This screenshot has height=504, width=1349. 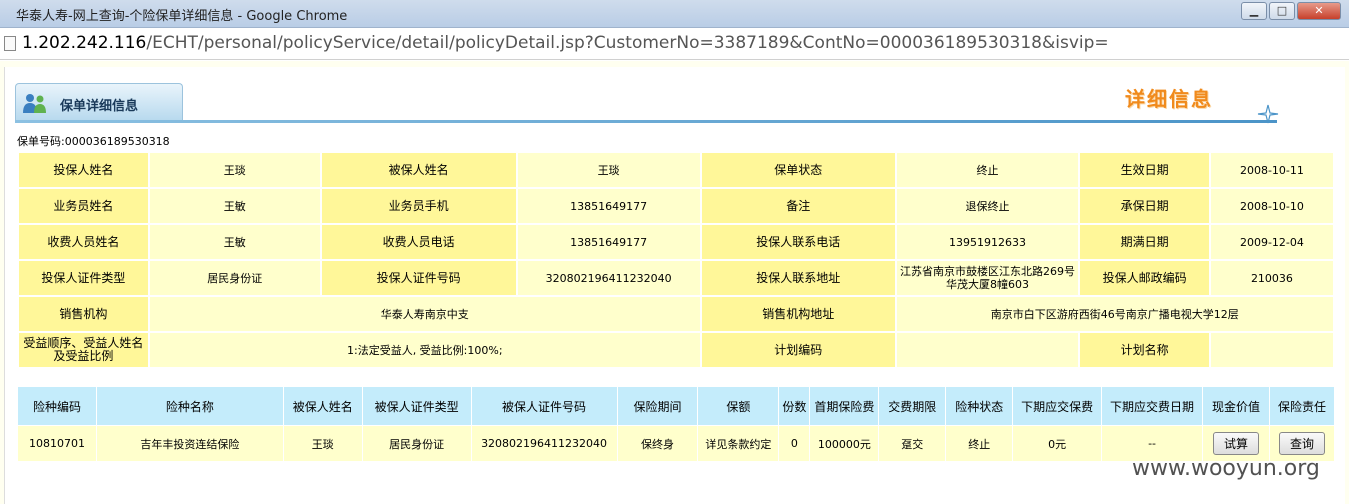 I want to click on label-remark: 备注, so click(x=798, y=206).